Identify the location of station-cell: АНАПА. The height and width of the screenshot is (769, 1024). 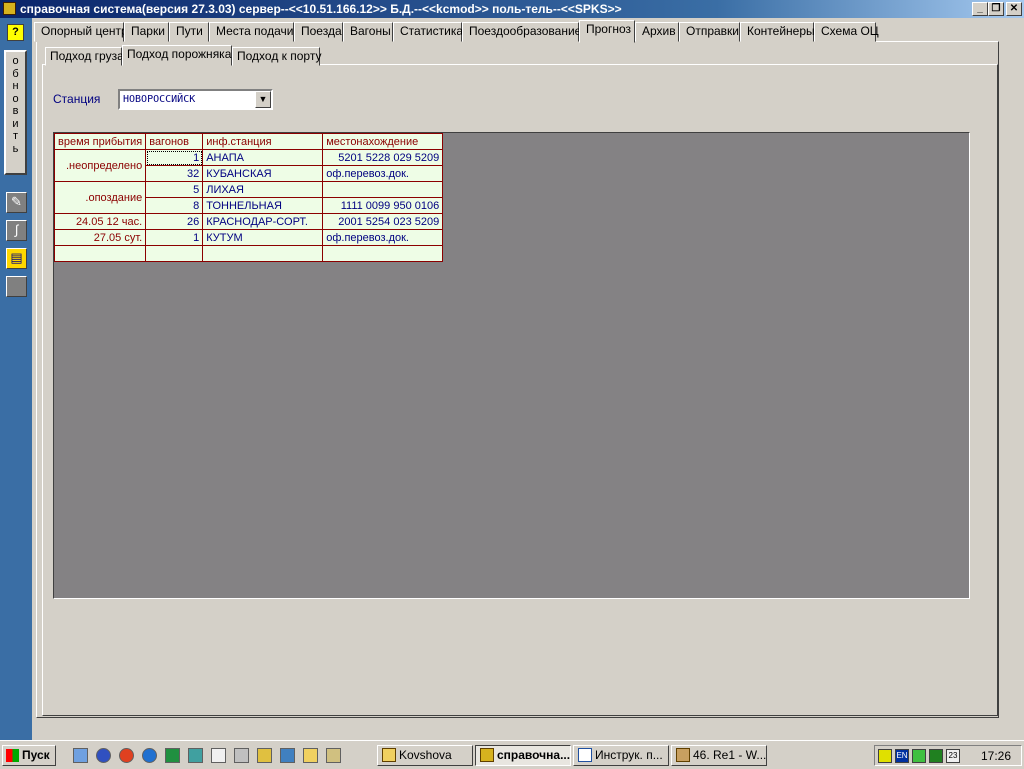
(263, 157).